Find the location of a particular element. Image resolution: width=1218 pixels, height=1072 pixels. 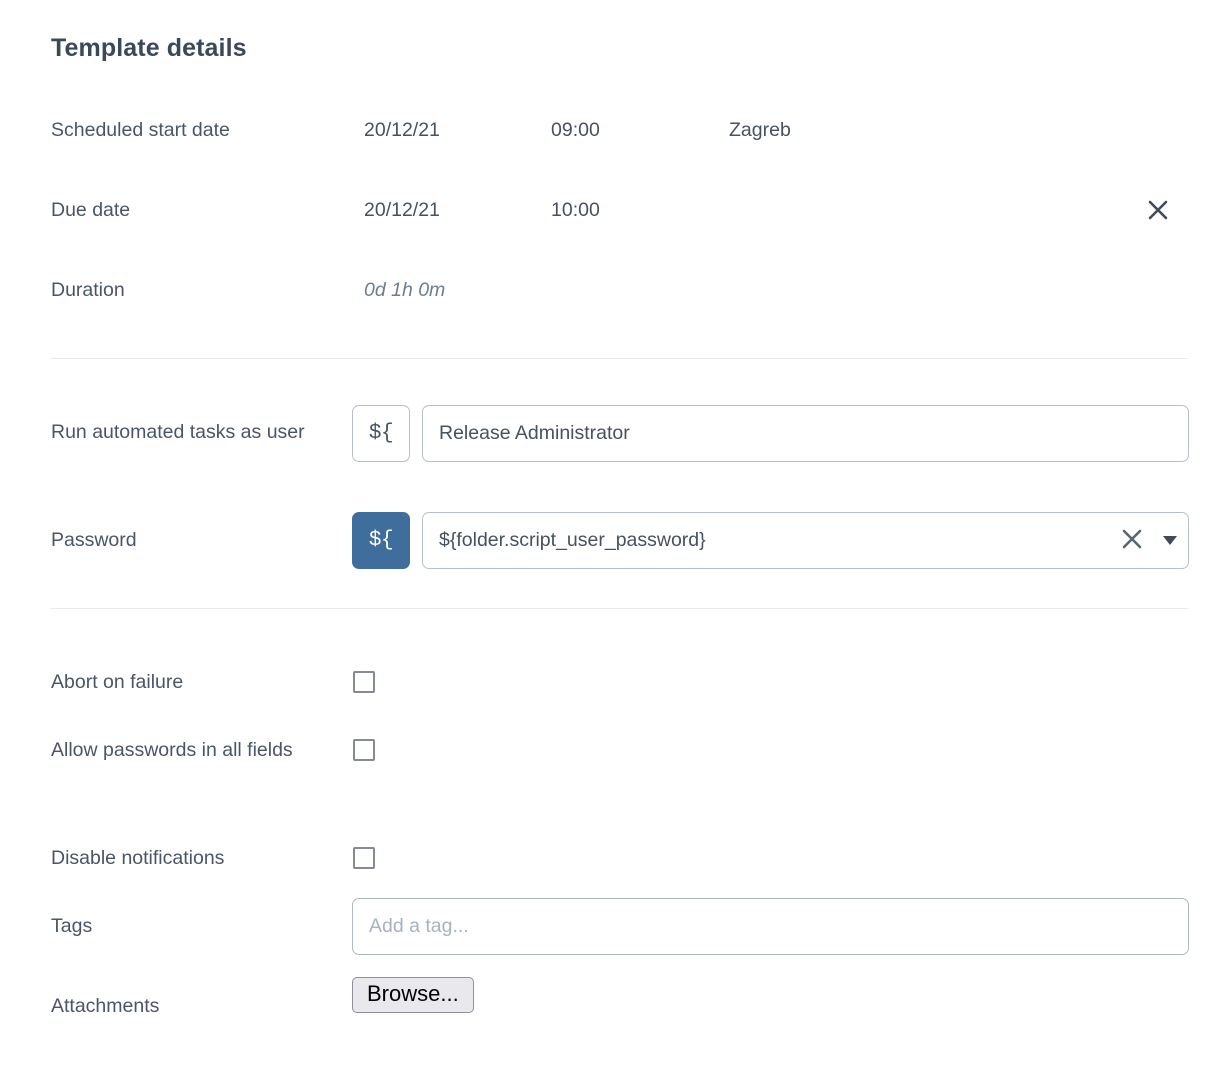

tags-label: Tags is located at coordinates (72, 926).